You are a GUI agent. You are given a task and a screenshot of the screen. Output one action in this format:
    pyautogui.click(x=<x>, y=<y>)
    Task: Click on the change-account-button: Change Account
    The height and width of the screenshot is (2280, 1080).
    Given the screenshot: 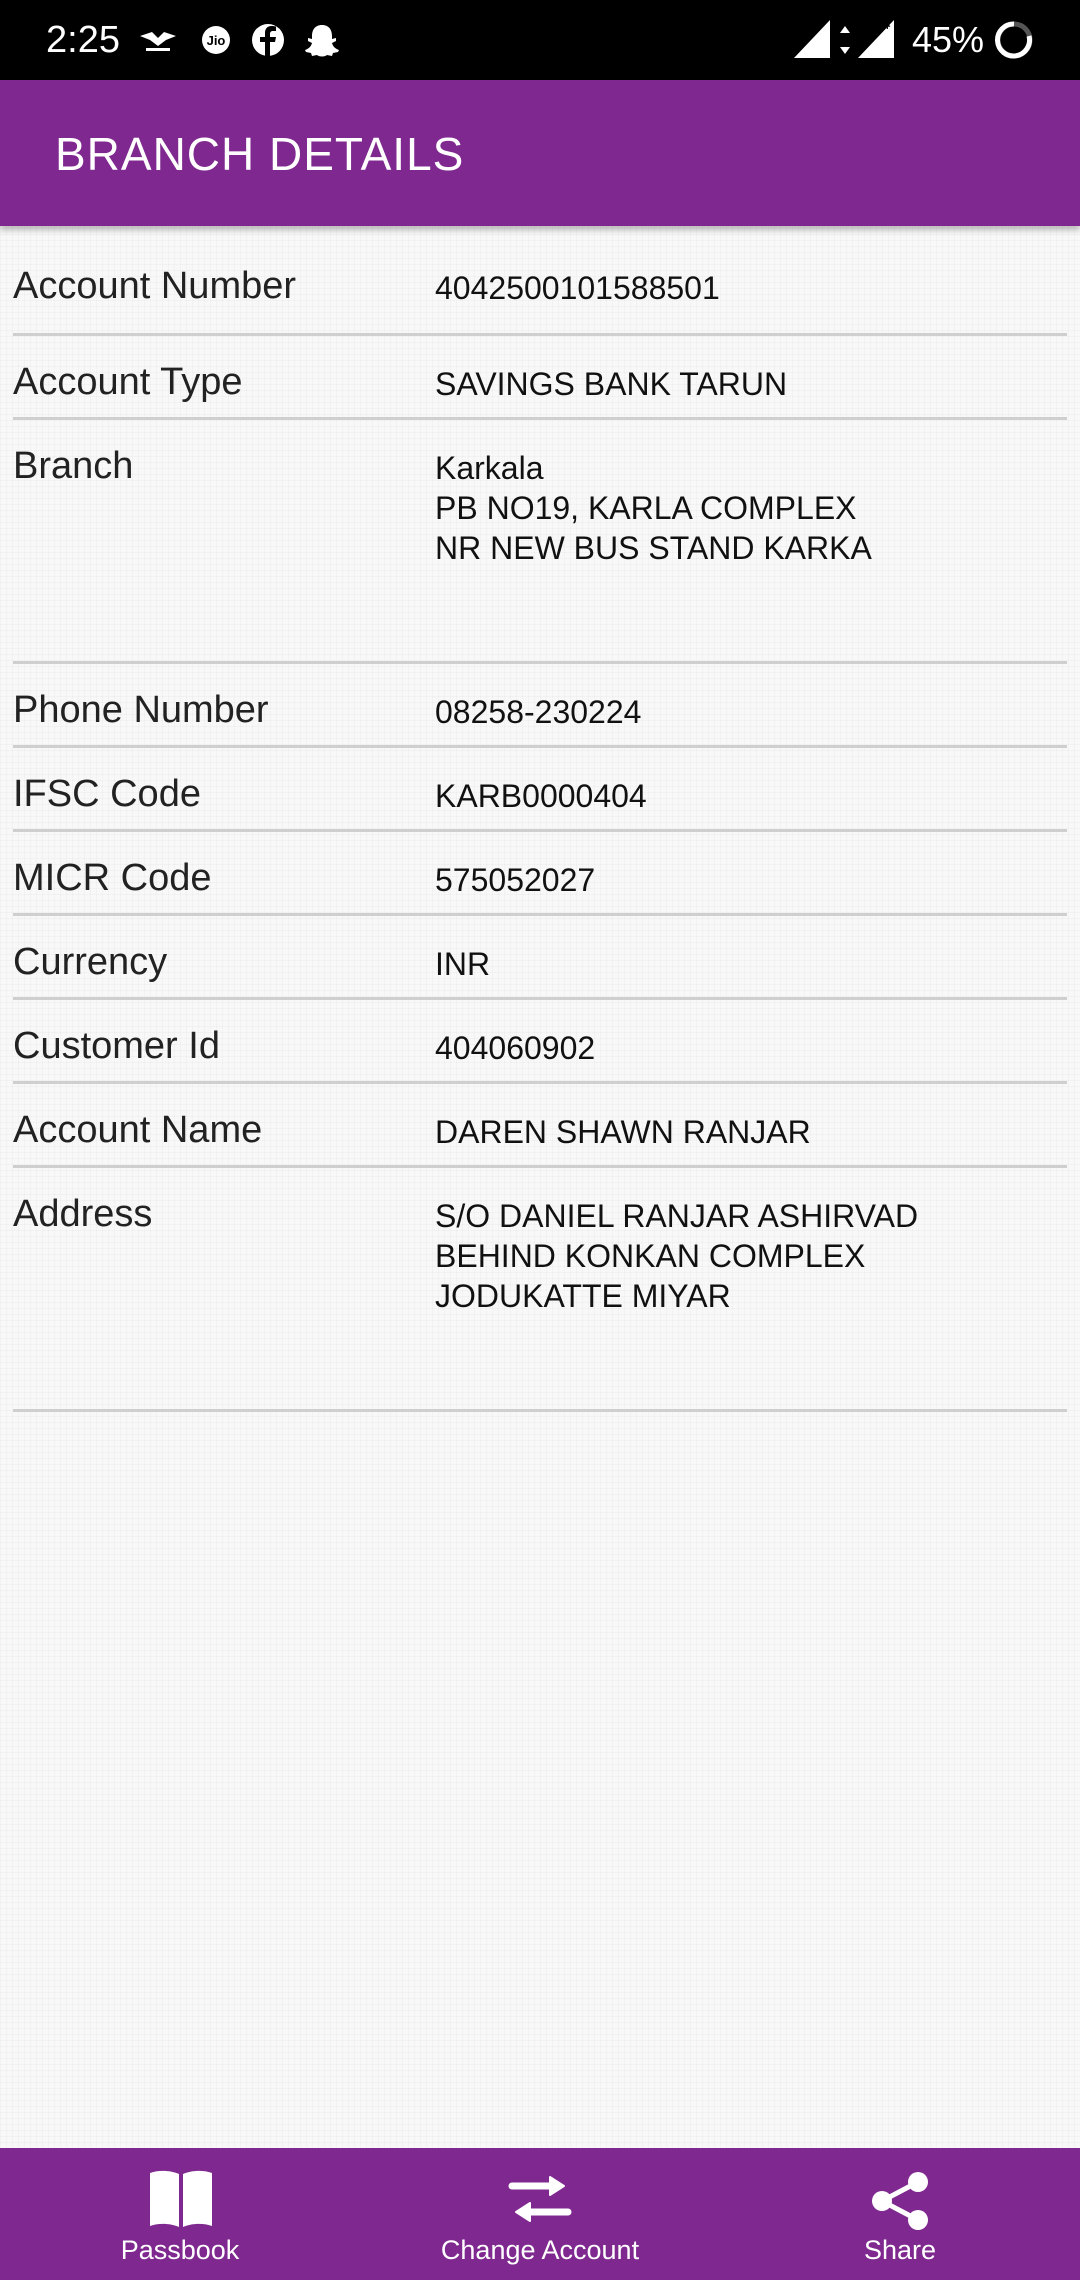 What is the action you would take?
    pyautogui.click(x=540, y=2214)
    